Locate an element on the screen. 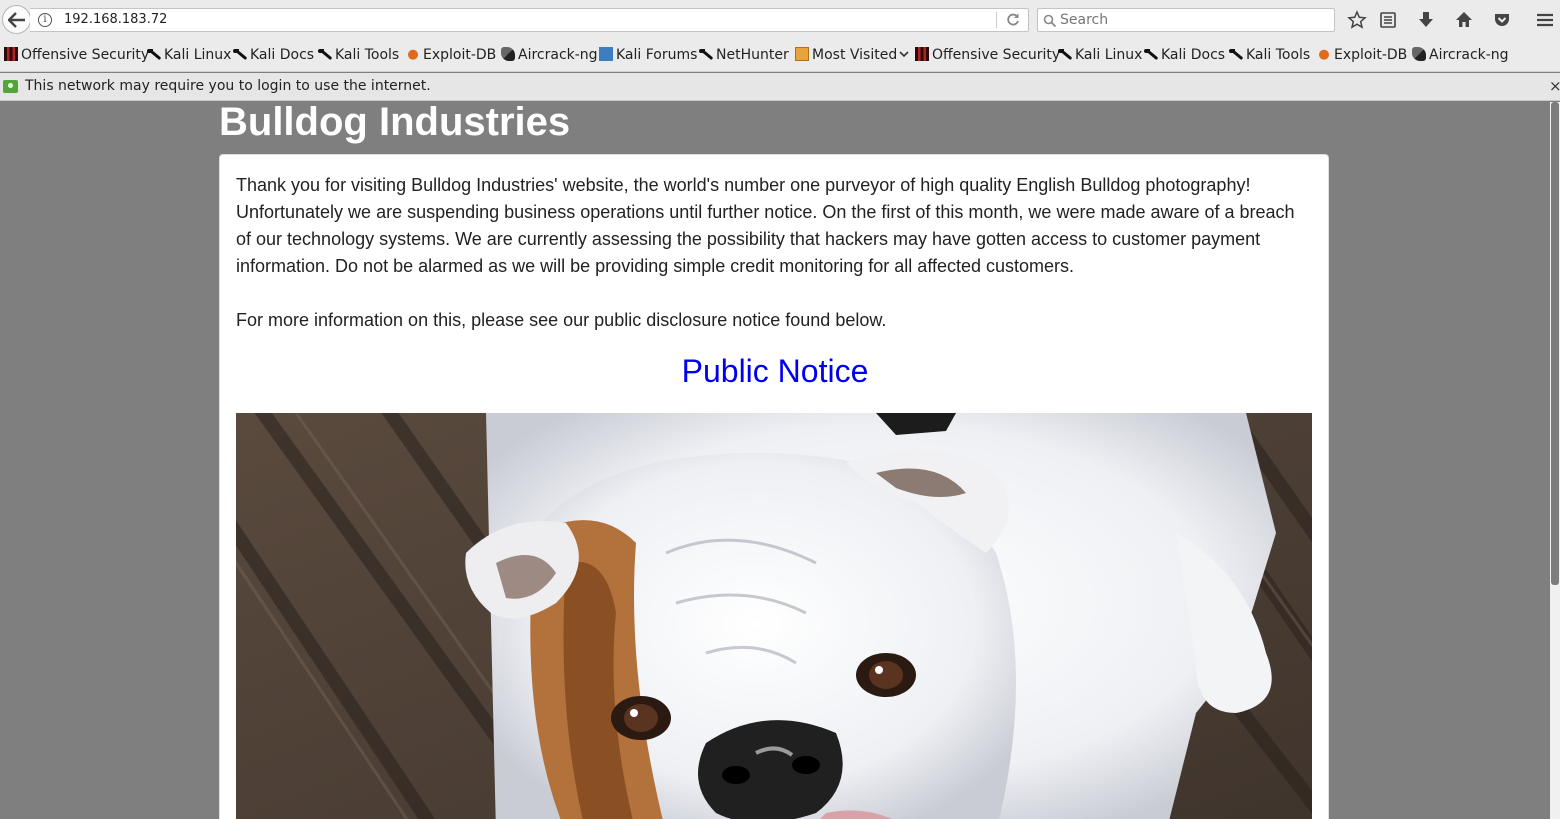  folder-icon is located at coordinates (802, 54).